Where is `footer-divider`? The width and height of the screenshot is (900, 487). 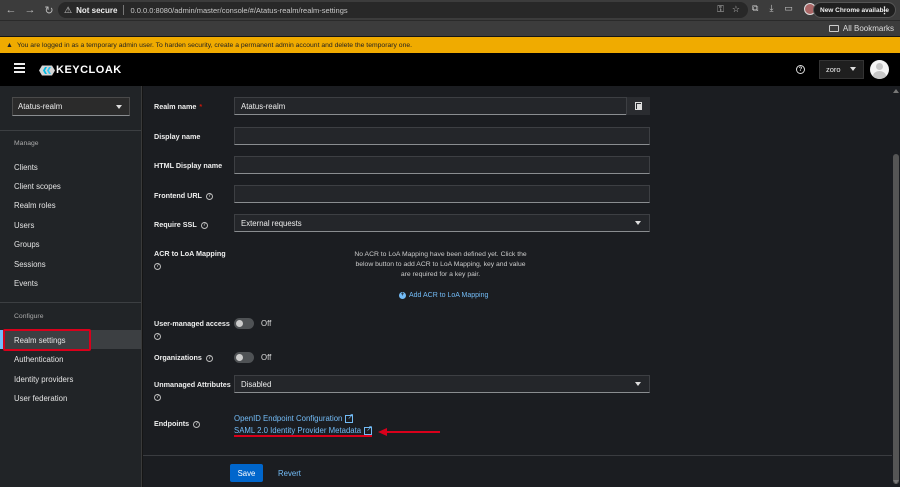 footer-divider is located at coordinates (517, 455).